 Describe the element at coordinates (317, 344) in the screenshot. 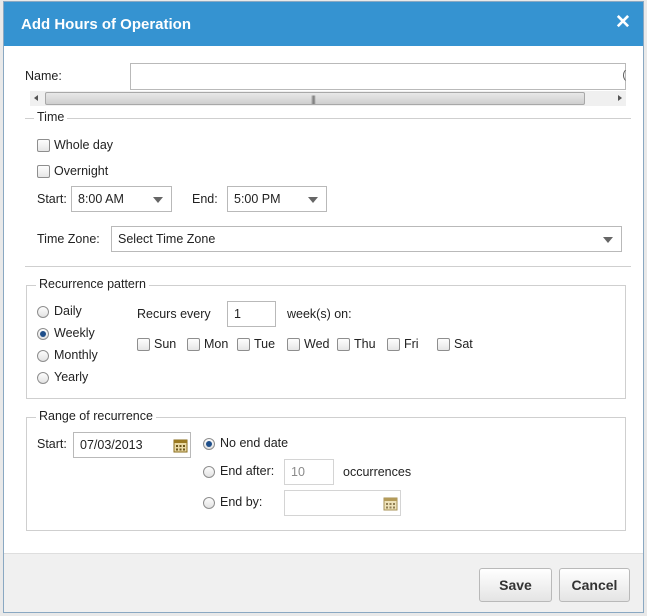

I see `day-wed-label: Wed` at that location.